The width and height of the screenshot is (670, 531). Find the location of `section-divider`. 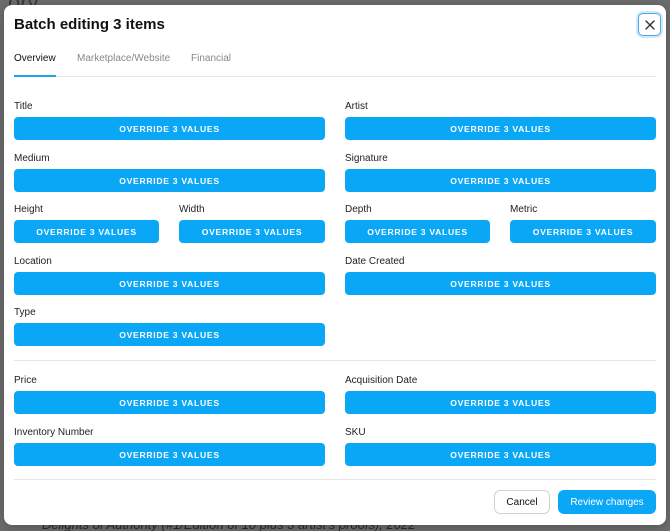

section-divider is located at coordinates (335, 360).